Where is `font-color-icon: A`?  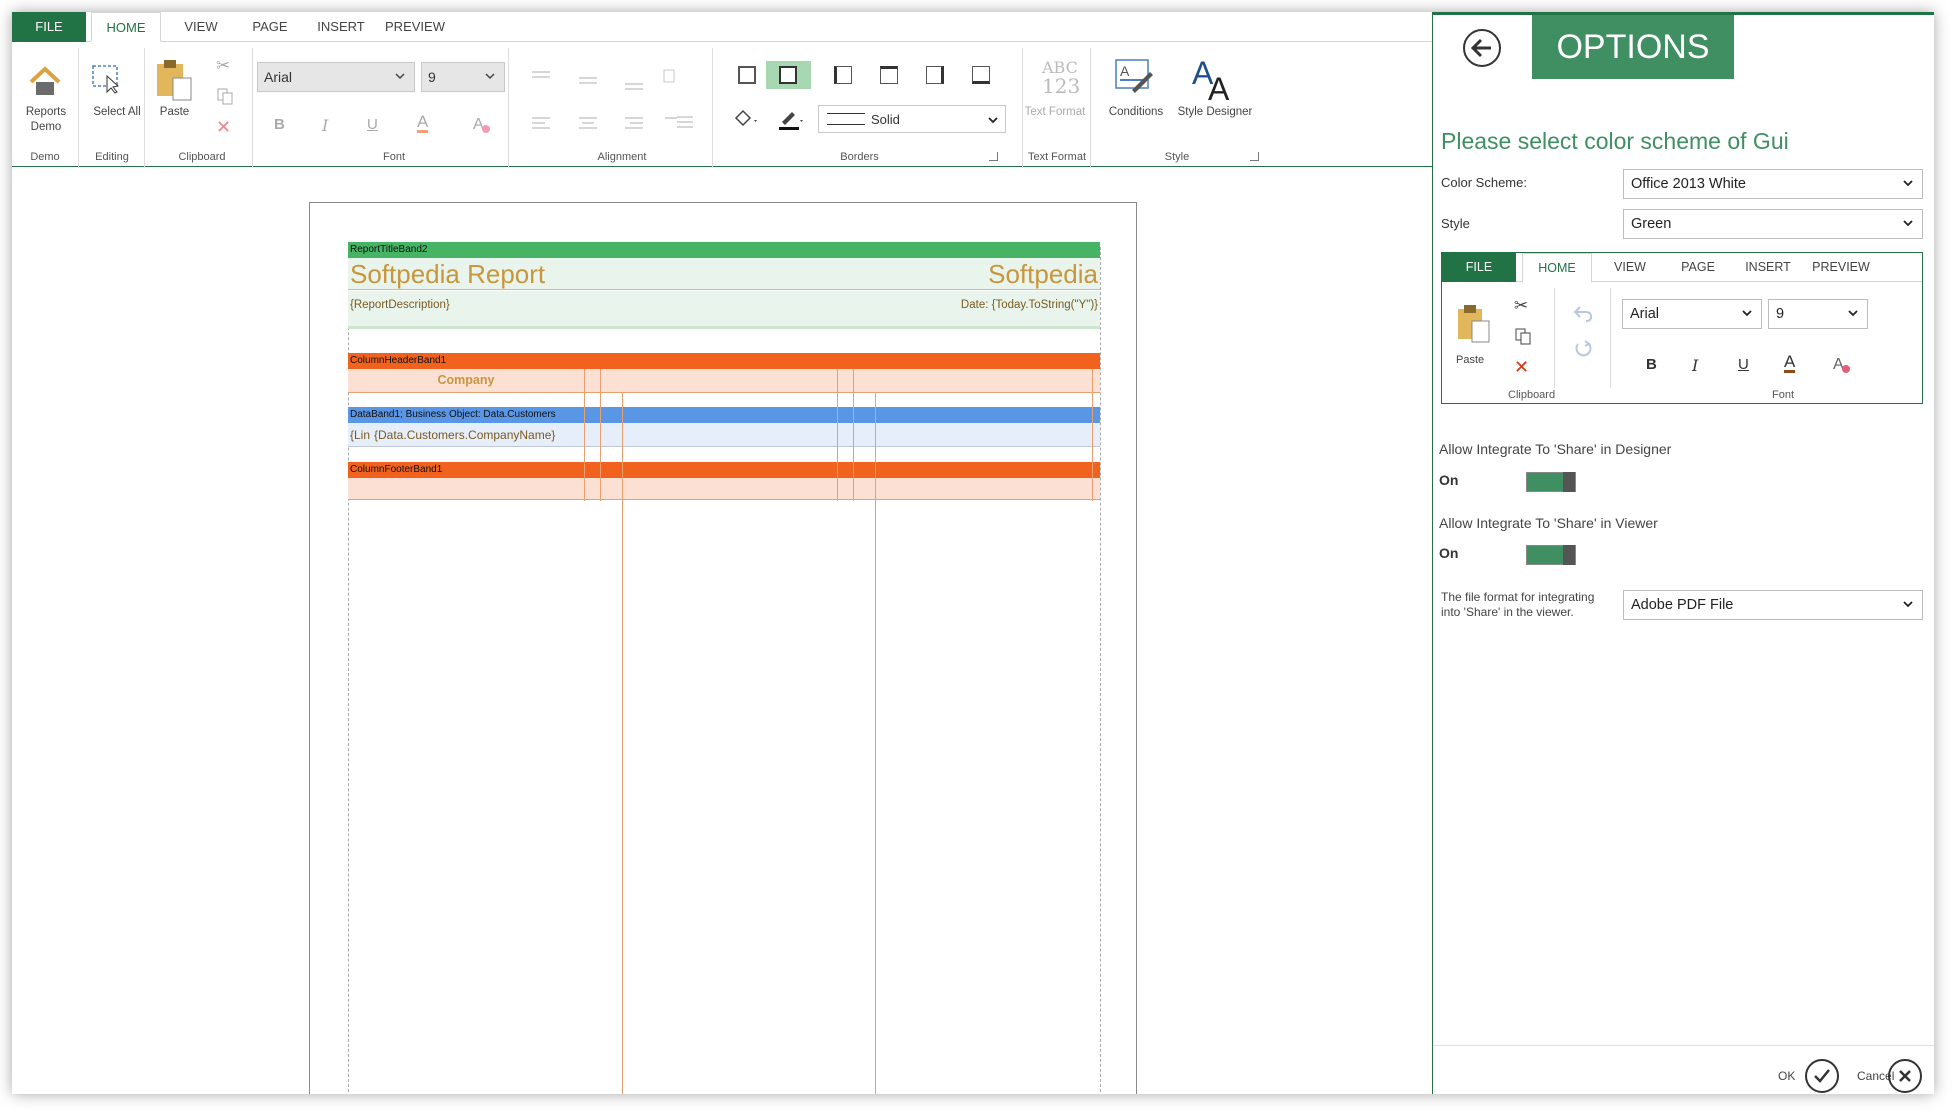
font-color-icon: A is located at coordinates (423, 123).